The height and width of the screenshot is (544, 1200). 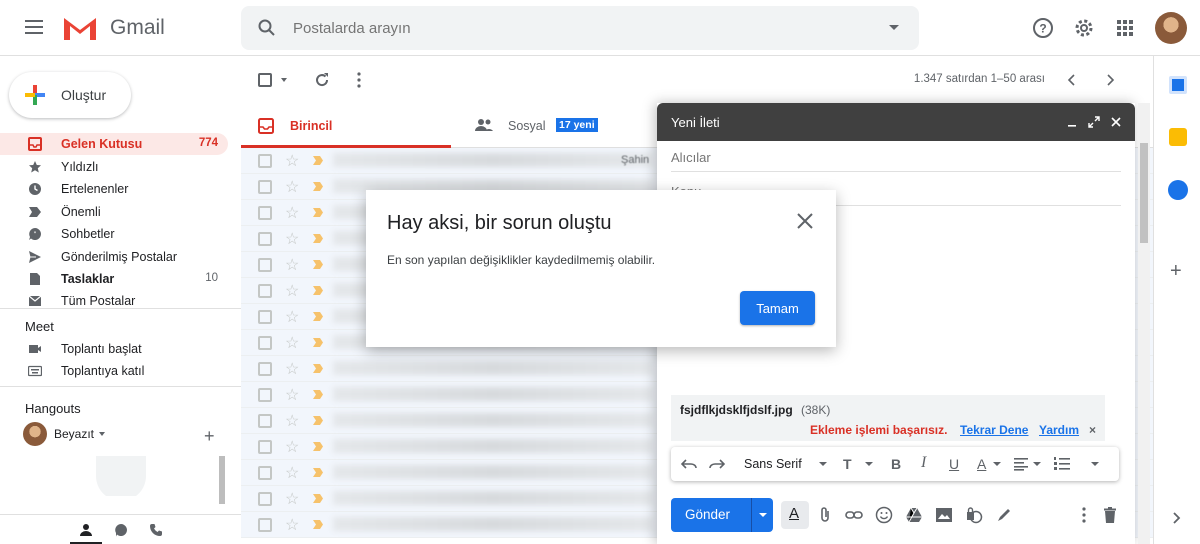 What do you see at coordinates (1178, 190) in the screenshot?
I see `tasks-icon` at bounding box center [1178, 190].